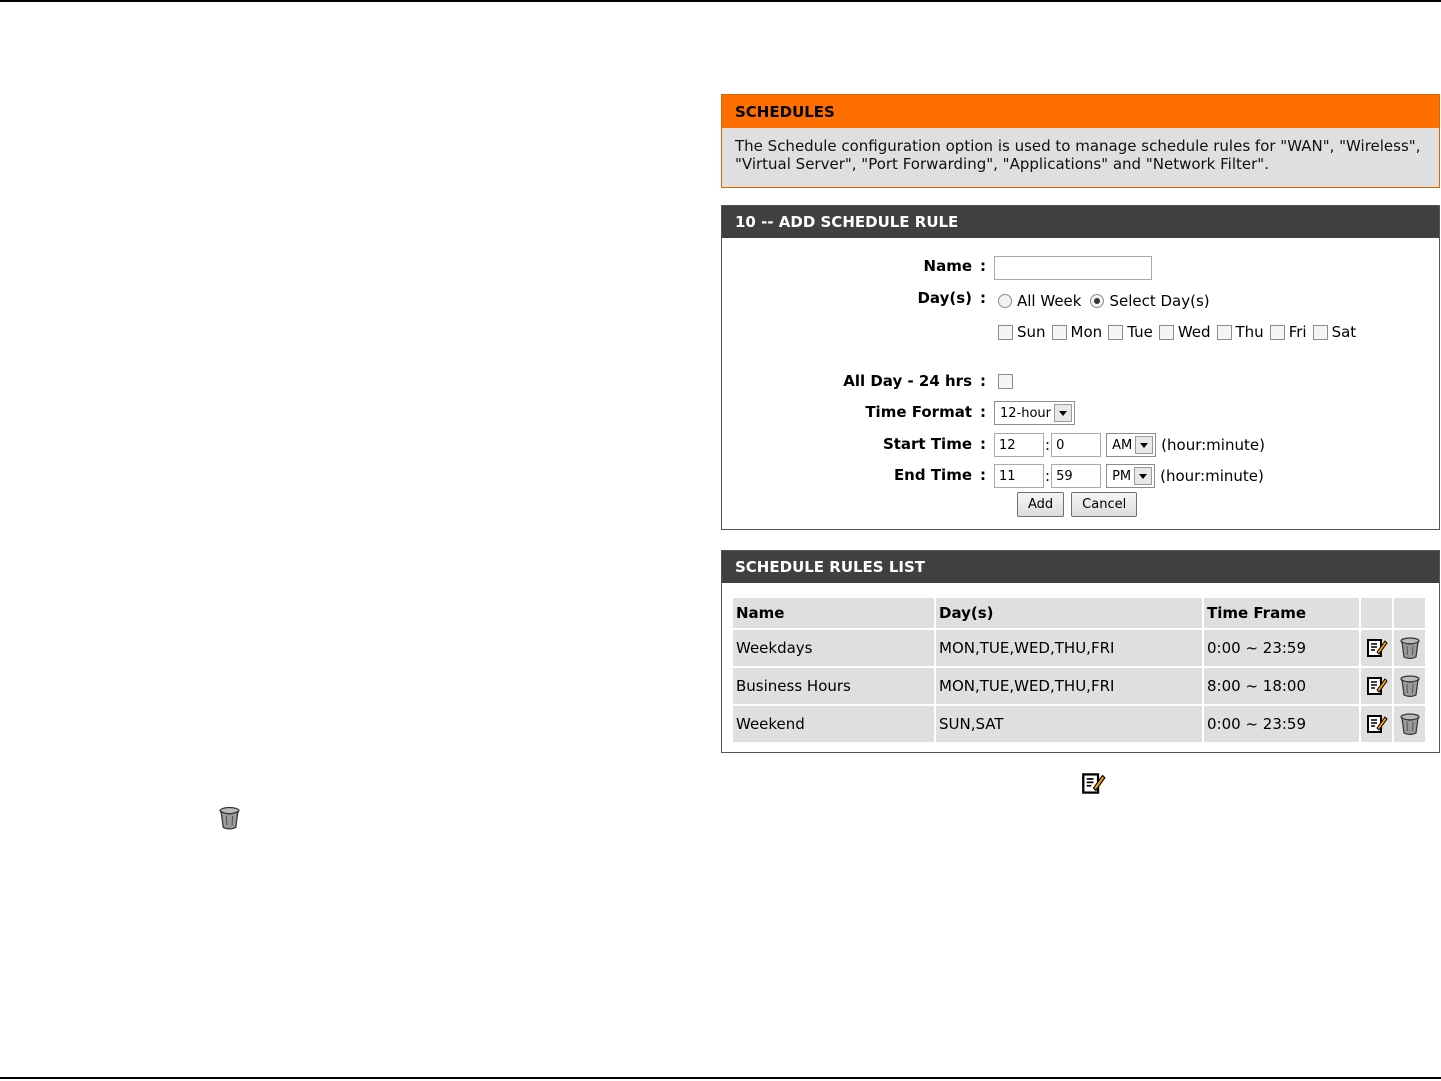  I want to click on all-day-field, so click(1005, 381).